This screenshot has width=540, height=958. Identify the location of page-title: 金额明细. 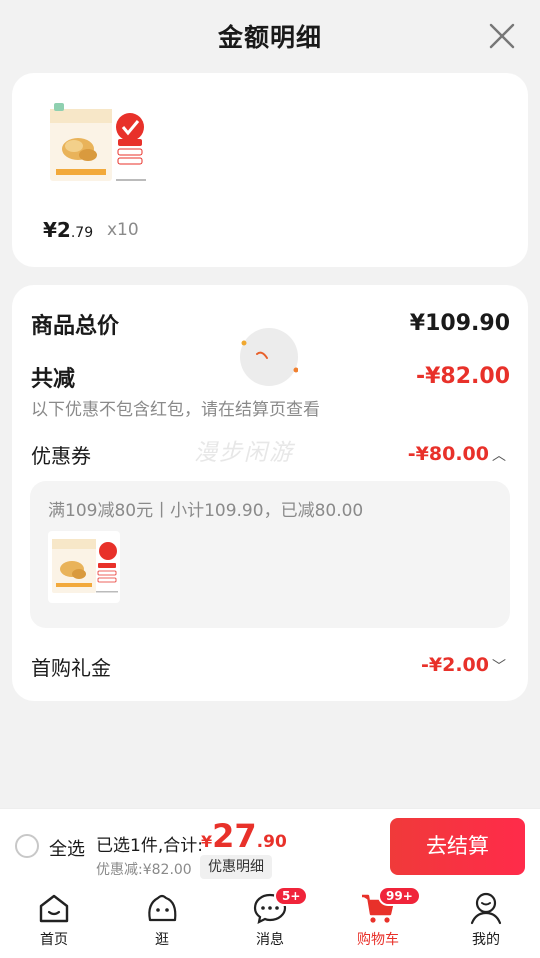
(269, 37).